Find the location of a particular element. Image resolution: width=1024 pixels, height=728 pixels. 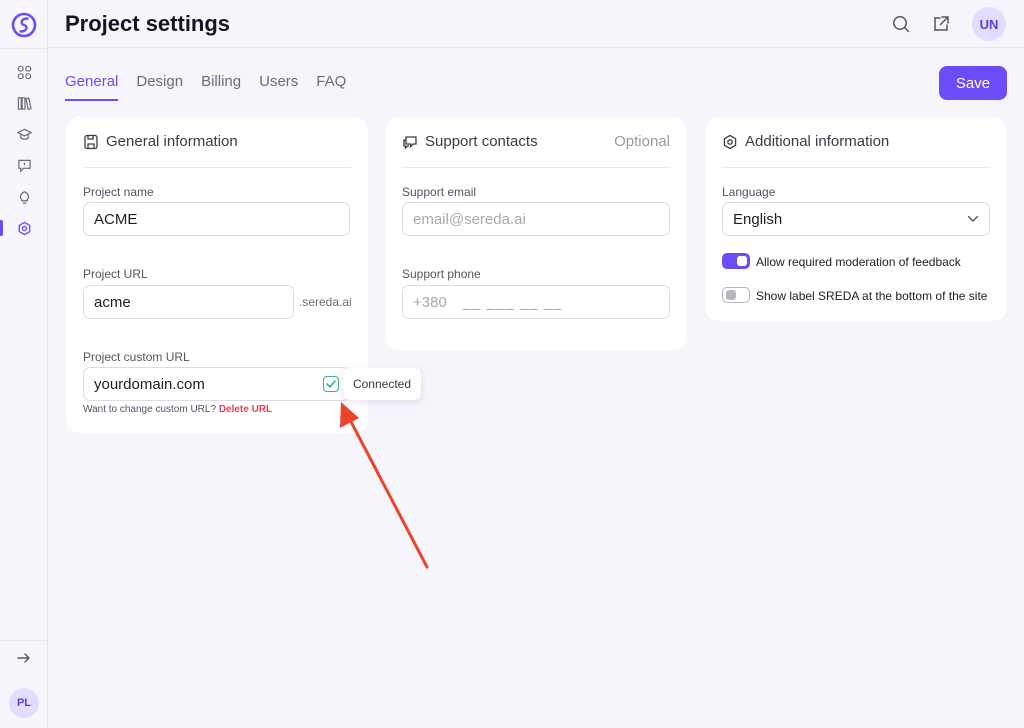

external-link-icon is located at coordinates (941, 23).